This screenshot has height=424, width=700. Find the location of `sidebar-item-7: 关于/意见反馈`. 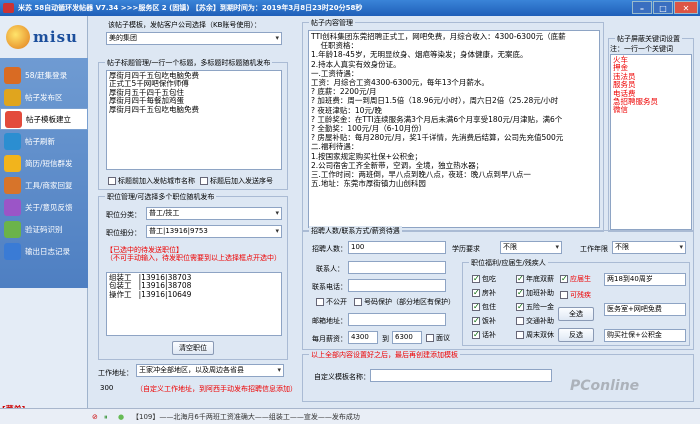

sidebar-item-7: 关于/意见反馈 is located at coordinates (44, 207).